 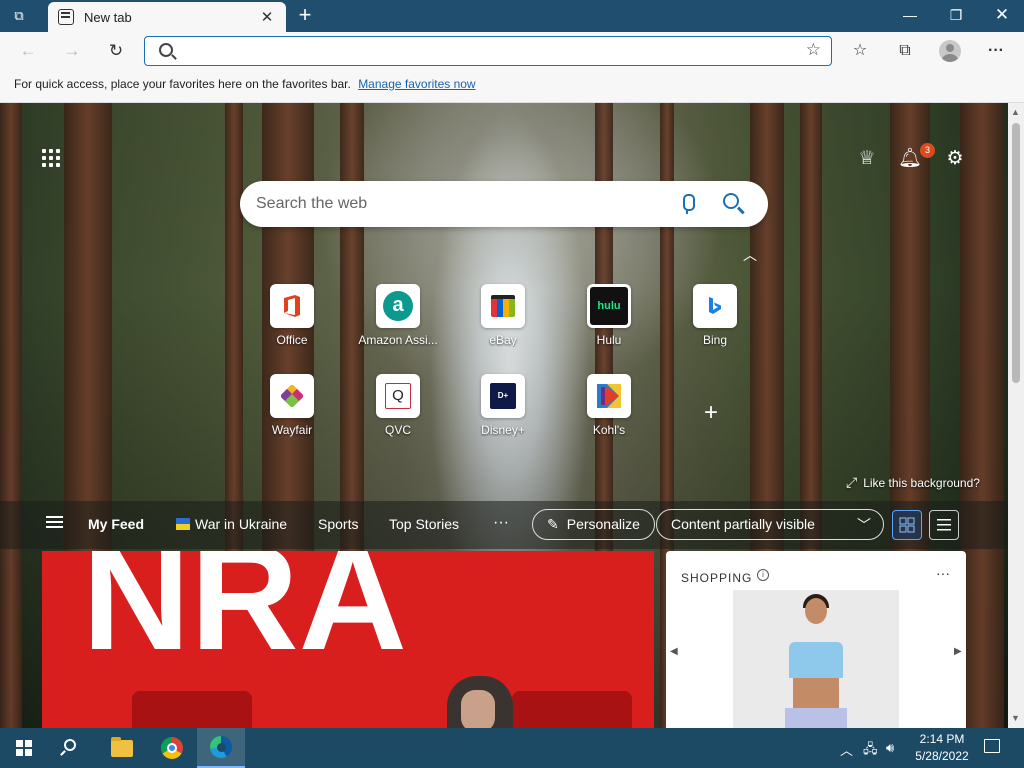 I want to click on add-shortcut-plus-icon: +, so click(x=711, y=413).